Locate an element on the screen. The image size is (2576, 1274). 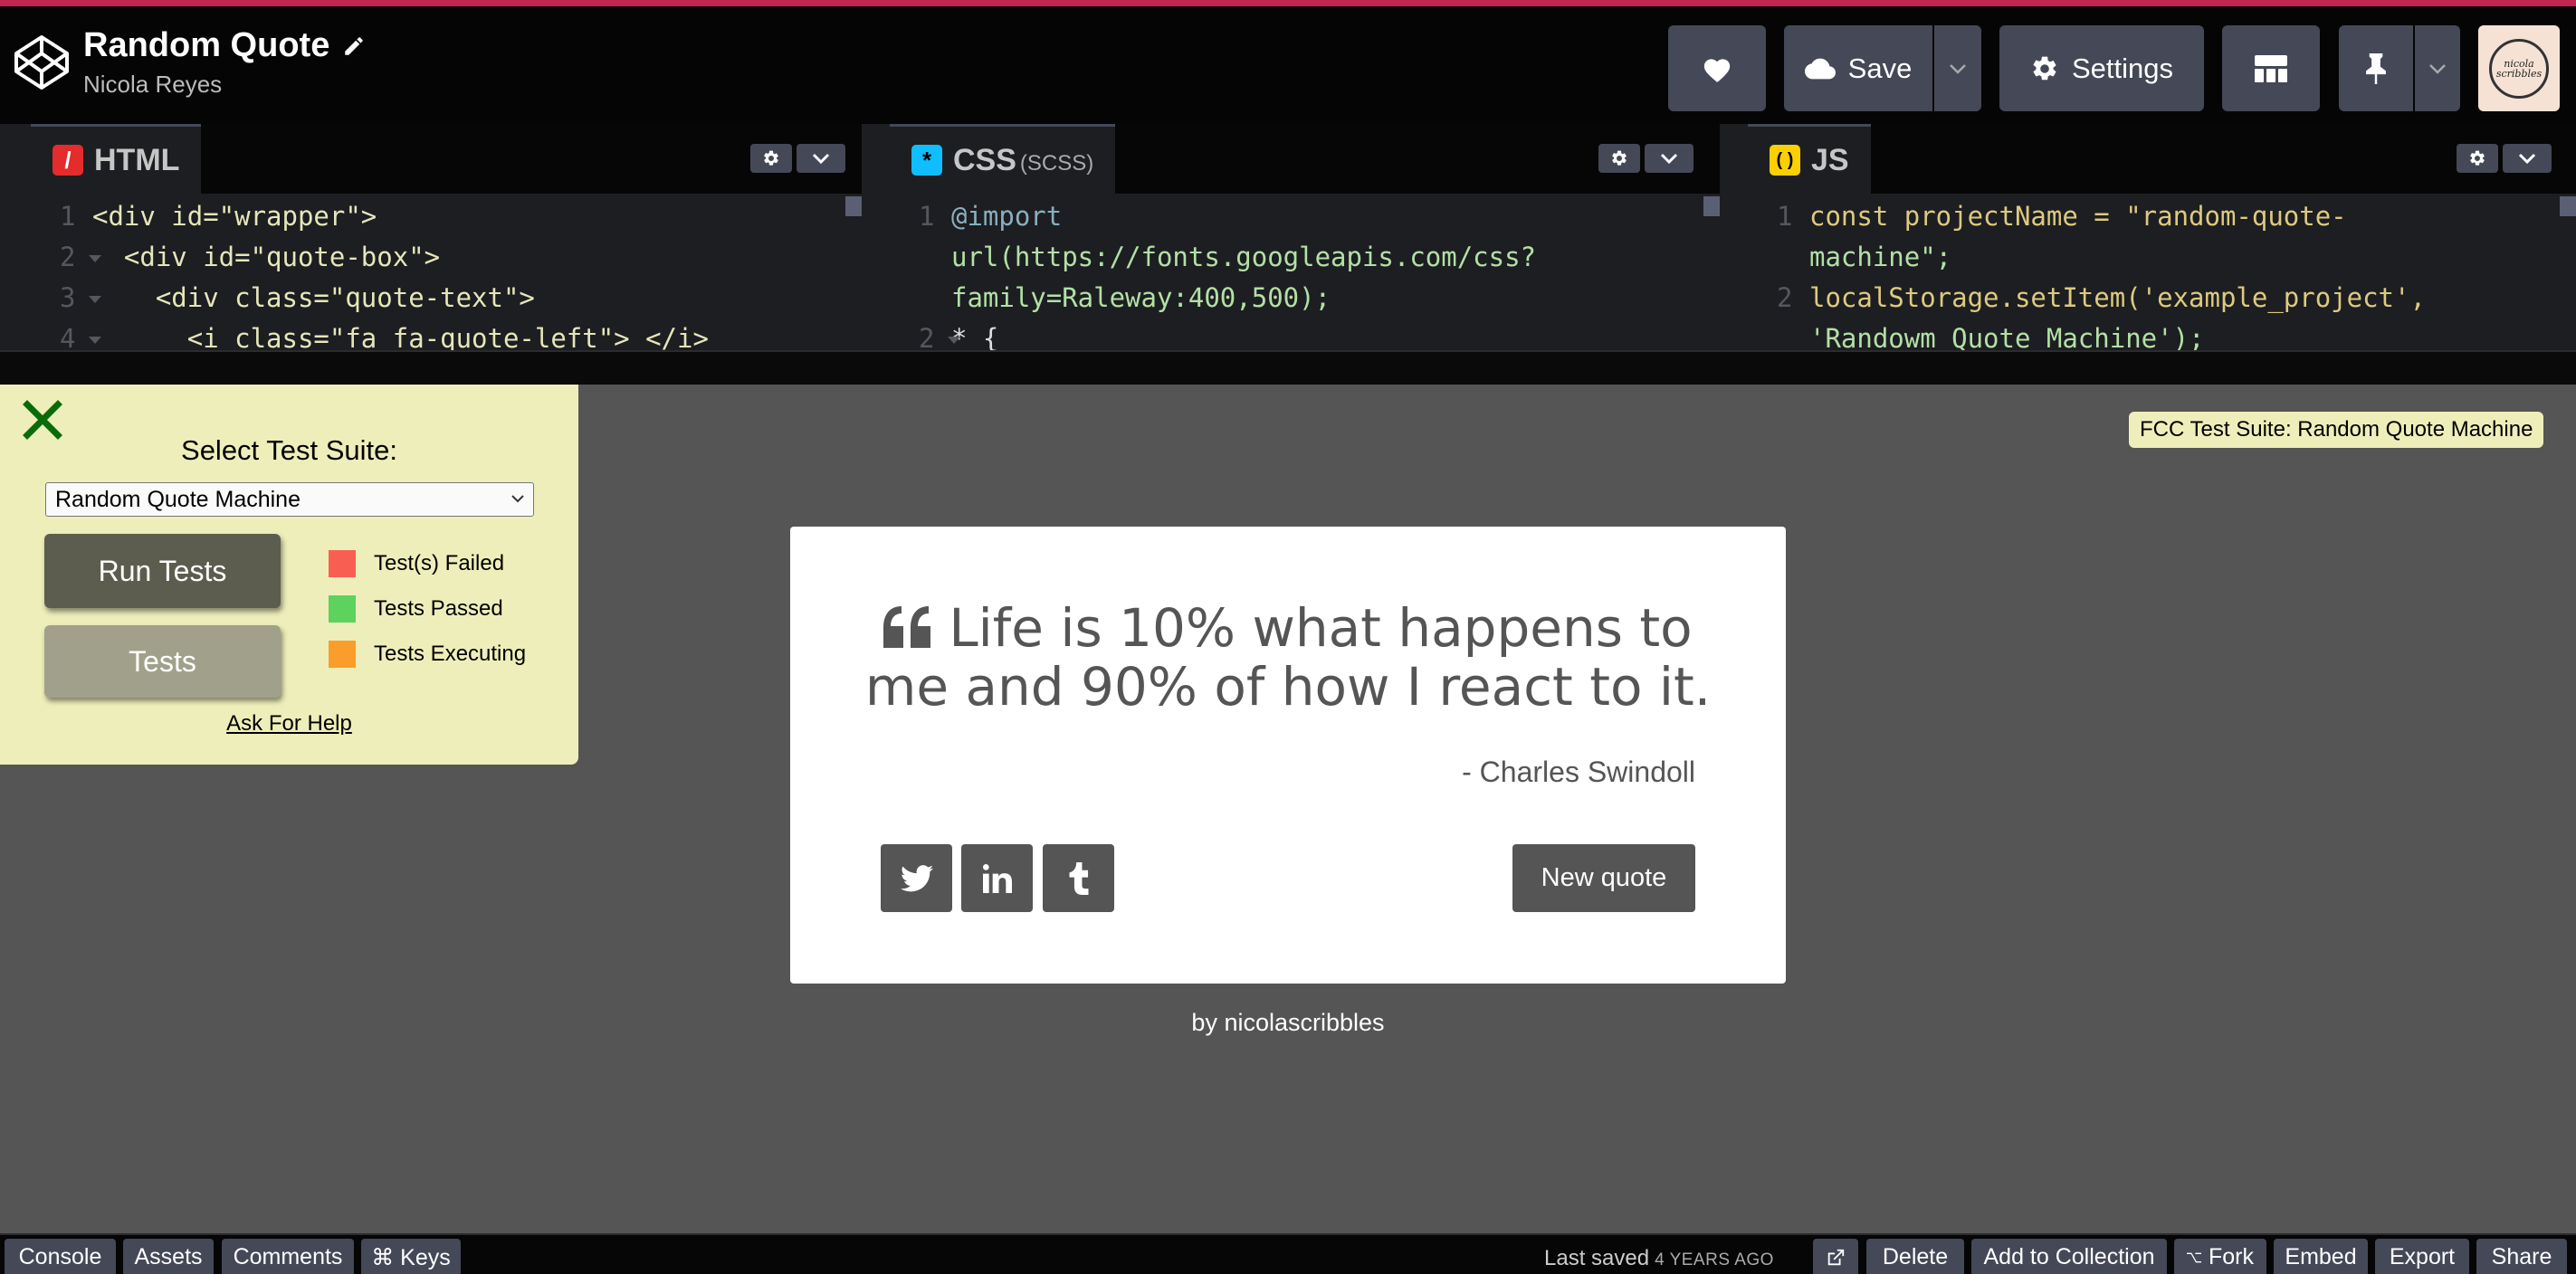
run-tests-button: Run Tests is located at coordinates (163, 571).